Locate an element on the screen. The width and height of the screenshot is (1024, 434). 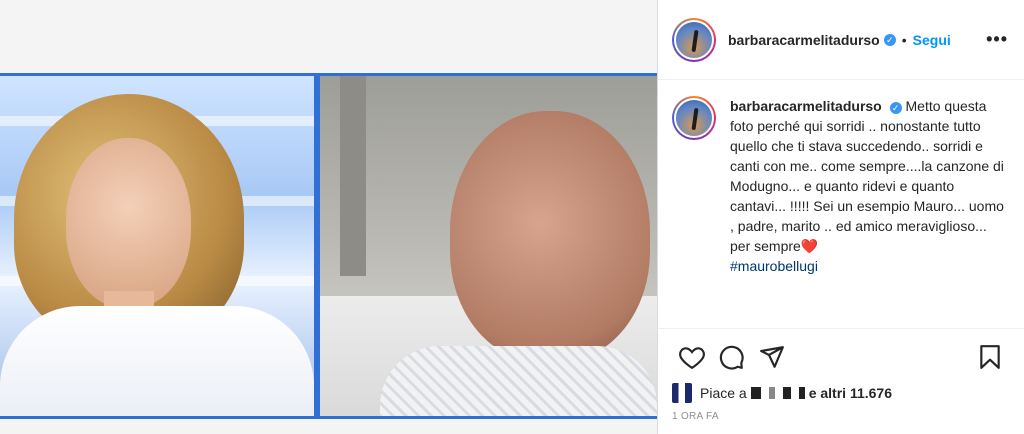
heart-icon is located at coordinates (692, 357).